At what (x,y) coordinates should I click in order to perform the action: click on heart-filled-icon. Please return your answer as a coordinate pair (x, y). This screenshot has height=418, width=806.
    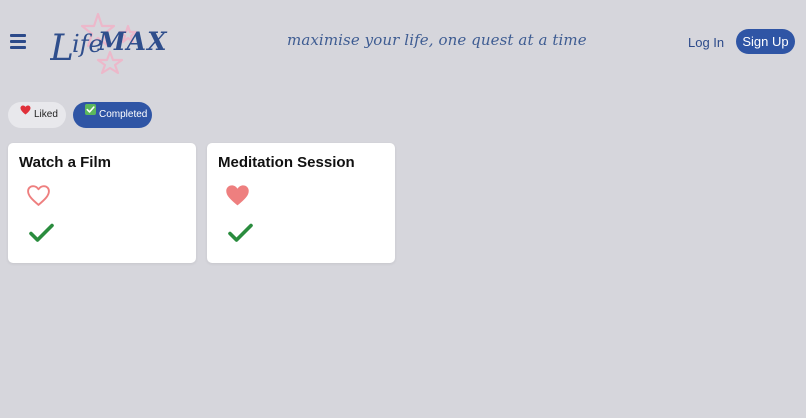
    Looking at the image, I should click on (237, 195).